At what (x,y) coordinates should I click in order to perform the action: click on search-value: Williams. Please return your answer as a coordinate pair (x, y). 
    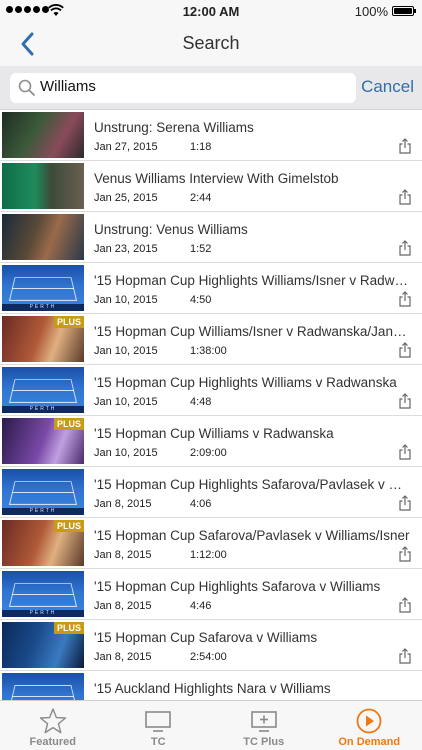
    Looking at the image, I should click on (68, 86).